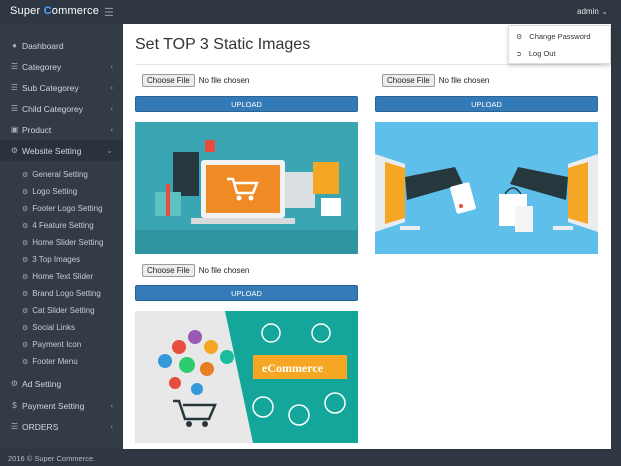 The image size is (621, 466). Describe the element at coordinates (435, 80) in the screenshot. I see `file-input-2: Choose File No file chosen` at that location.